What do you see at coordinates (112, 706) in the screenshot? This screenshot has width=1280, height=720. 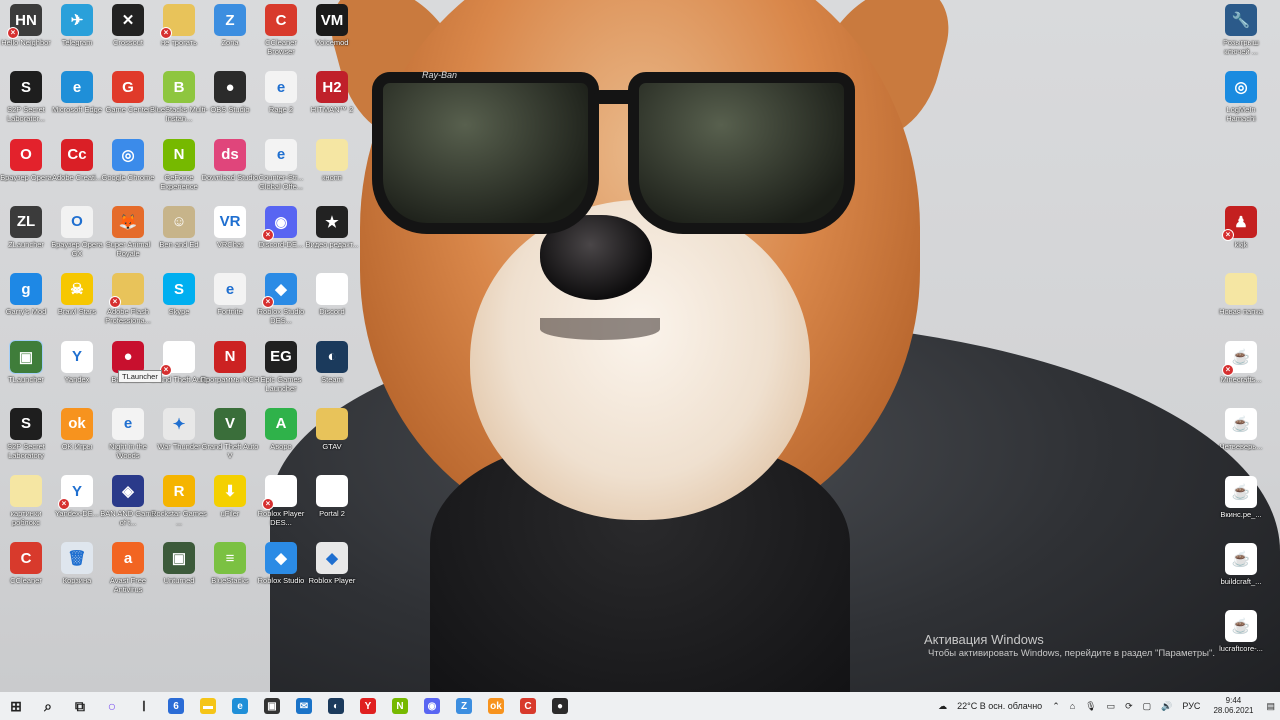 I see `taskbar-button: ○` at bounding box center [112, 706].